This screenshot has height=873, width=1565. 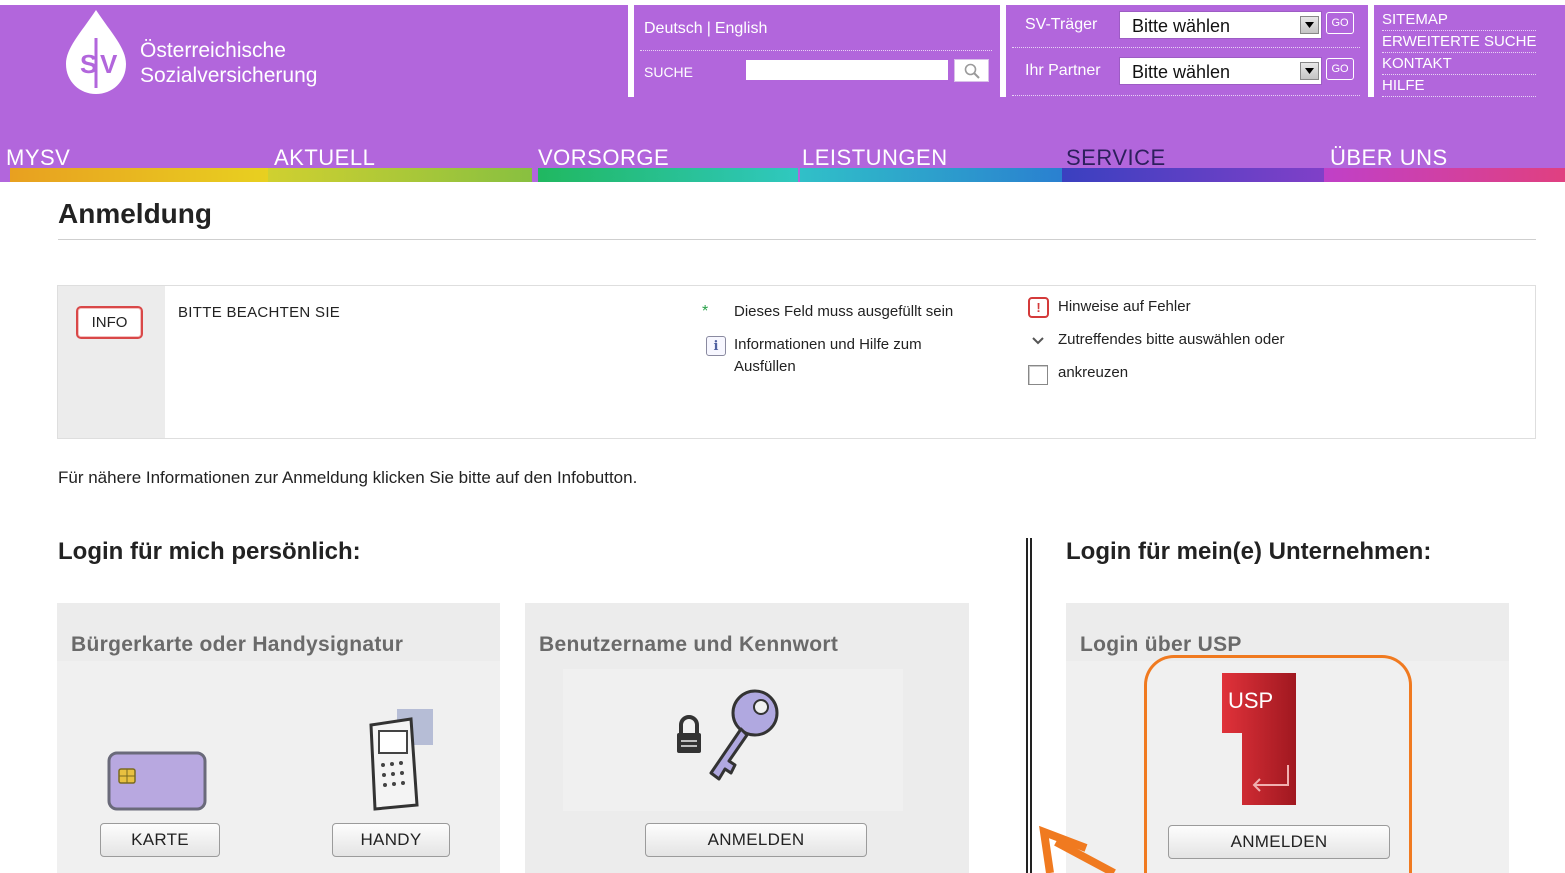 What do you see at coordinates (1278, 764) in the screenshot?
I see `usp-highlight-frame` at bounding box center [1278, 764].